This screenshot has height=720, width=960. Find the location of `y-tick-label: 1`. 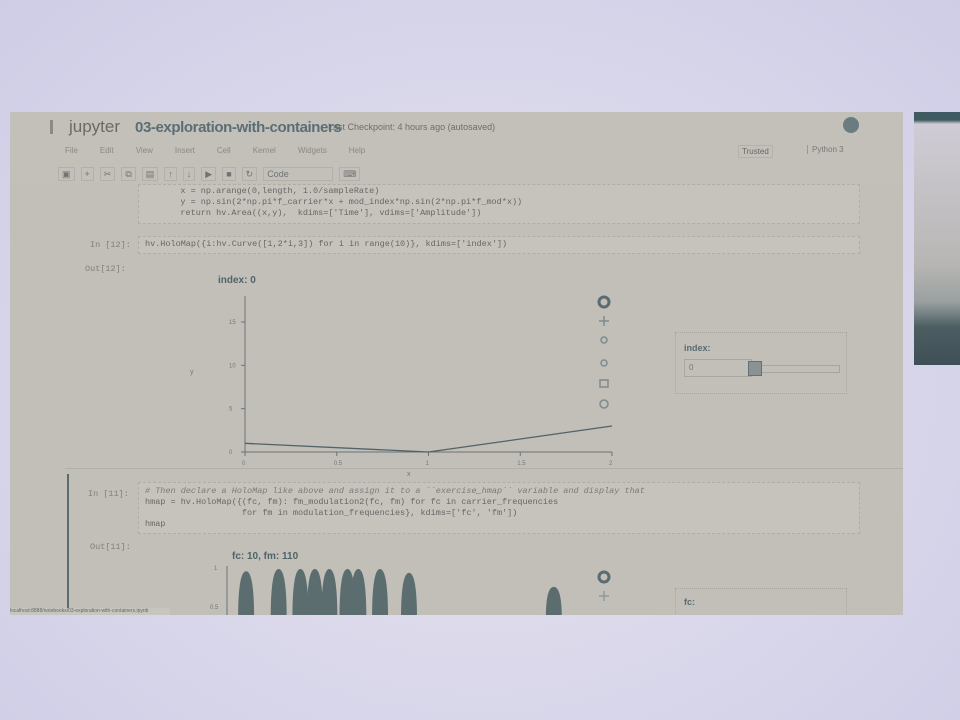

y-tick-label: 1 is located at coordinates (216, 569).